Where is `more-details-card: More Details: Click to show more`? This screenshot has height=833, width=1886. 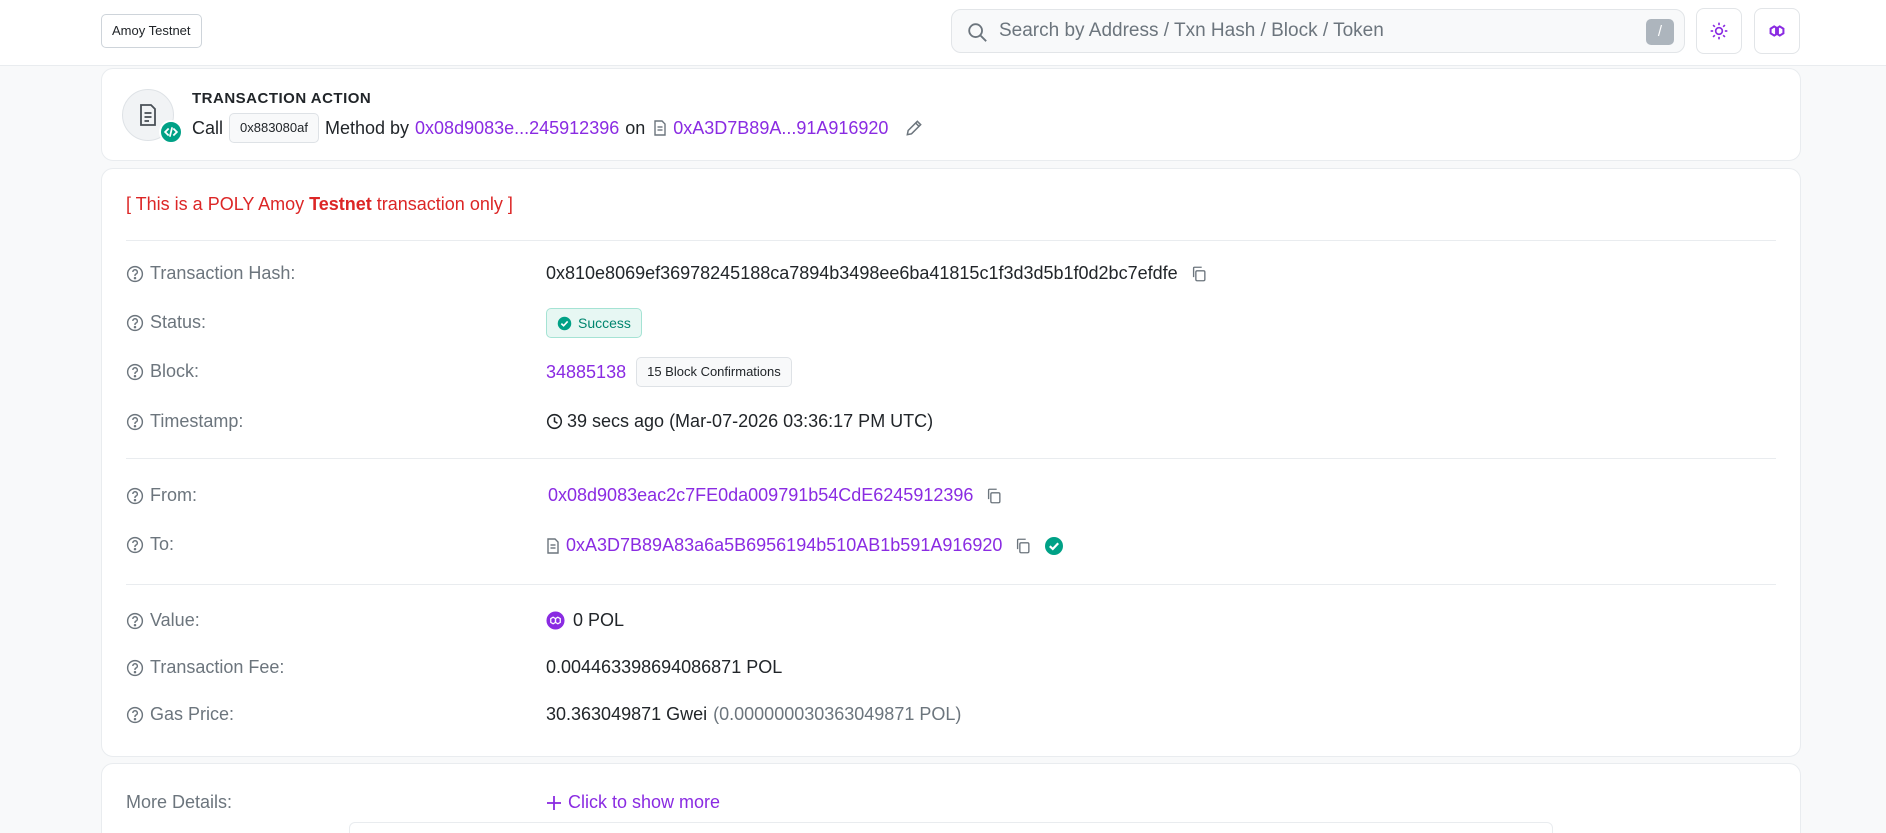 more-details-card: More Details: Click to show more is located at coordinates (951, 798).